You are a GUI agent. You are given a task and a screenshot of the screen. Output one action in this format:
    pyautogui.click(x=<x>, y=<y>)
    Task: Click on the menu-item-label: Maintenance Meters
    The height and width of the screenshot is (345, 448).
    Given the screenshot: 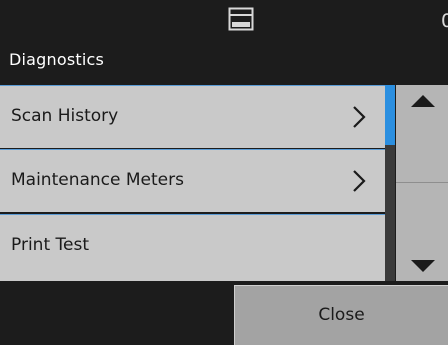 What is the action you would take?
    pyautogui.click(x=97, y=180)
    